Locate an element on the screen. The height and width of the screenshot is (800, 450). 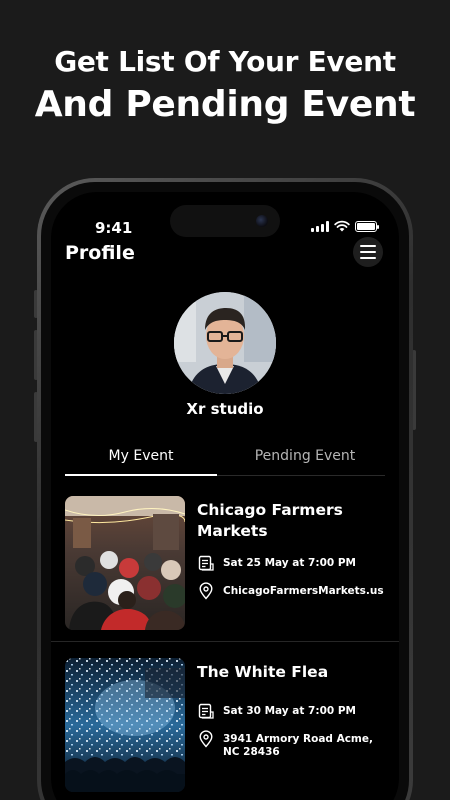
event-datetime: Sat 25 May at 7:00 PM is located at coordinates (289, 563).